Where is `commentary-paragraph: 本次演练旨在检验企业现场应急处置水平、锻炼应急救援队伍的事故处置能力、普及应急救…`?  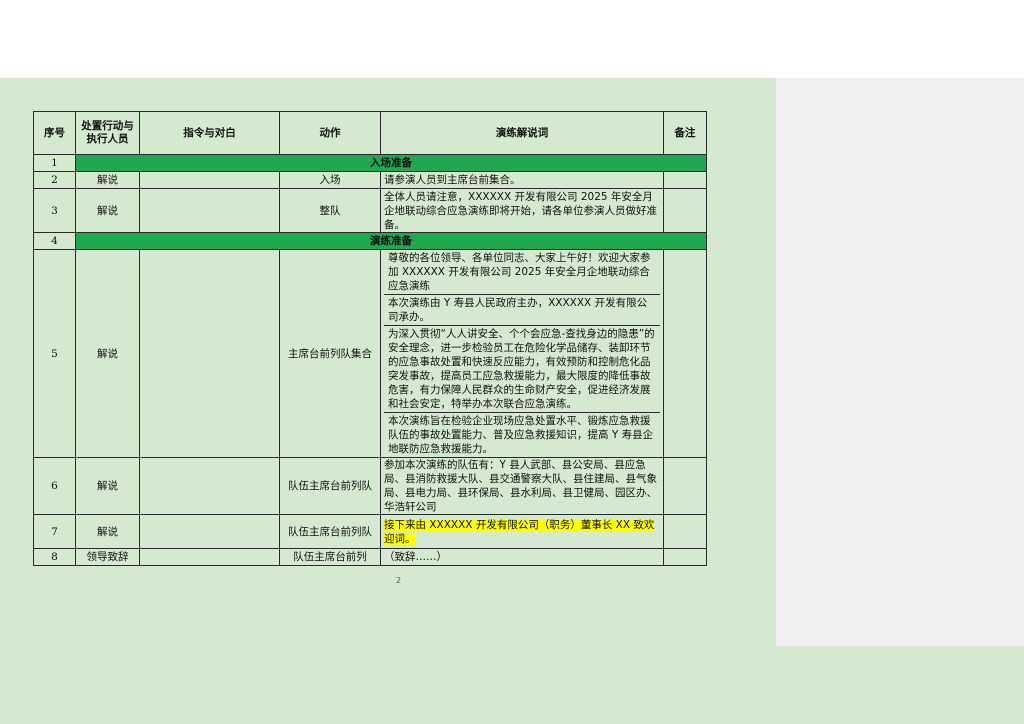 commentary-paragraph: 本次演练旨在检验企业现场应急处置水平、锻炼应急救援队伍的事故处置能力、普及应急救… is located at coordinates (521, 435).